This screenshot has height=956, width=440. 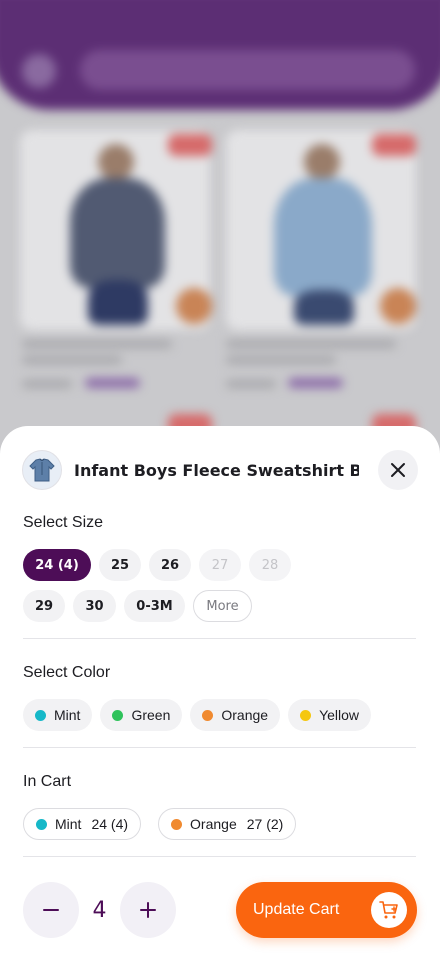 I want to click on color-option-orange: Orange, so click(x=235, y=715).